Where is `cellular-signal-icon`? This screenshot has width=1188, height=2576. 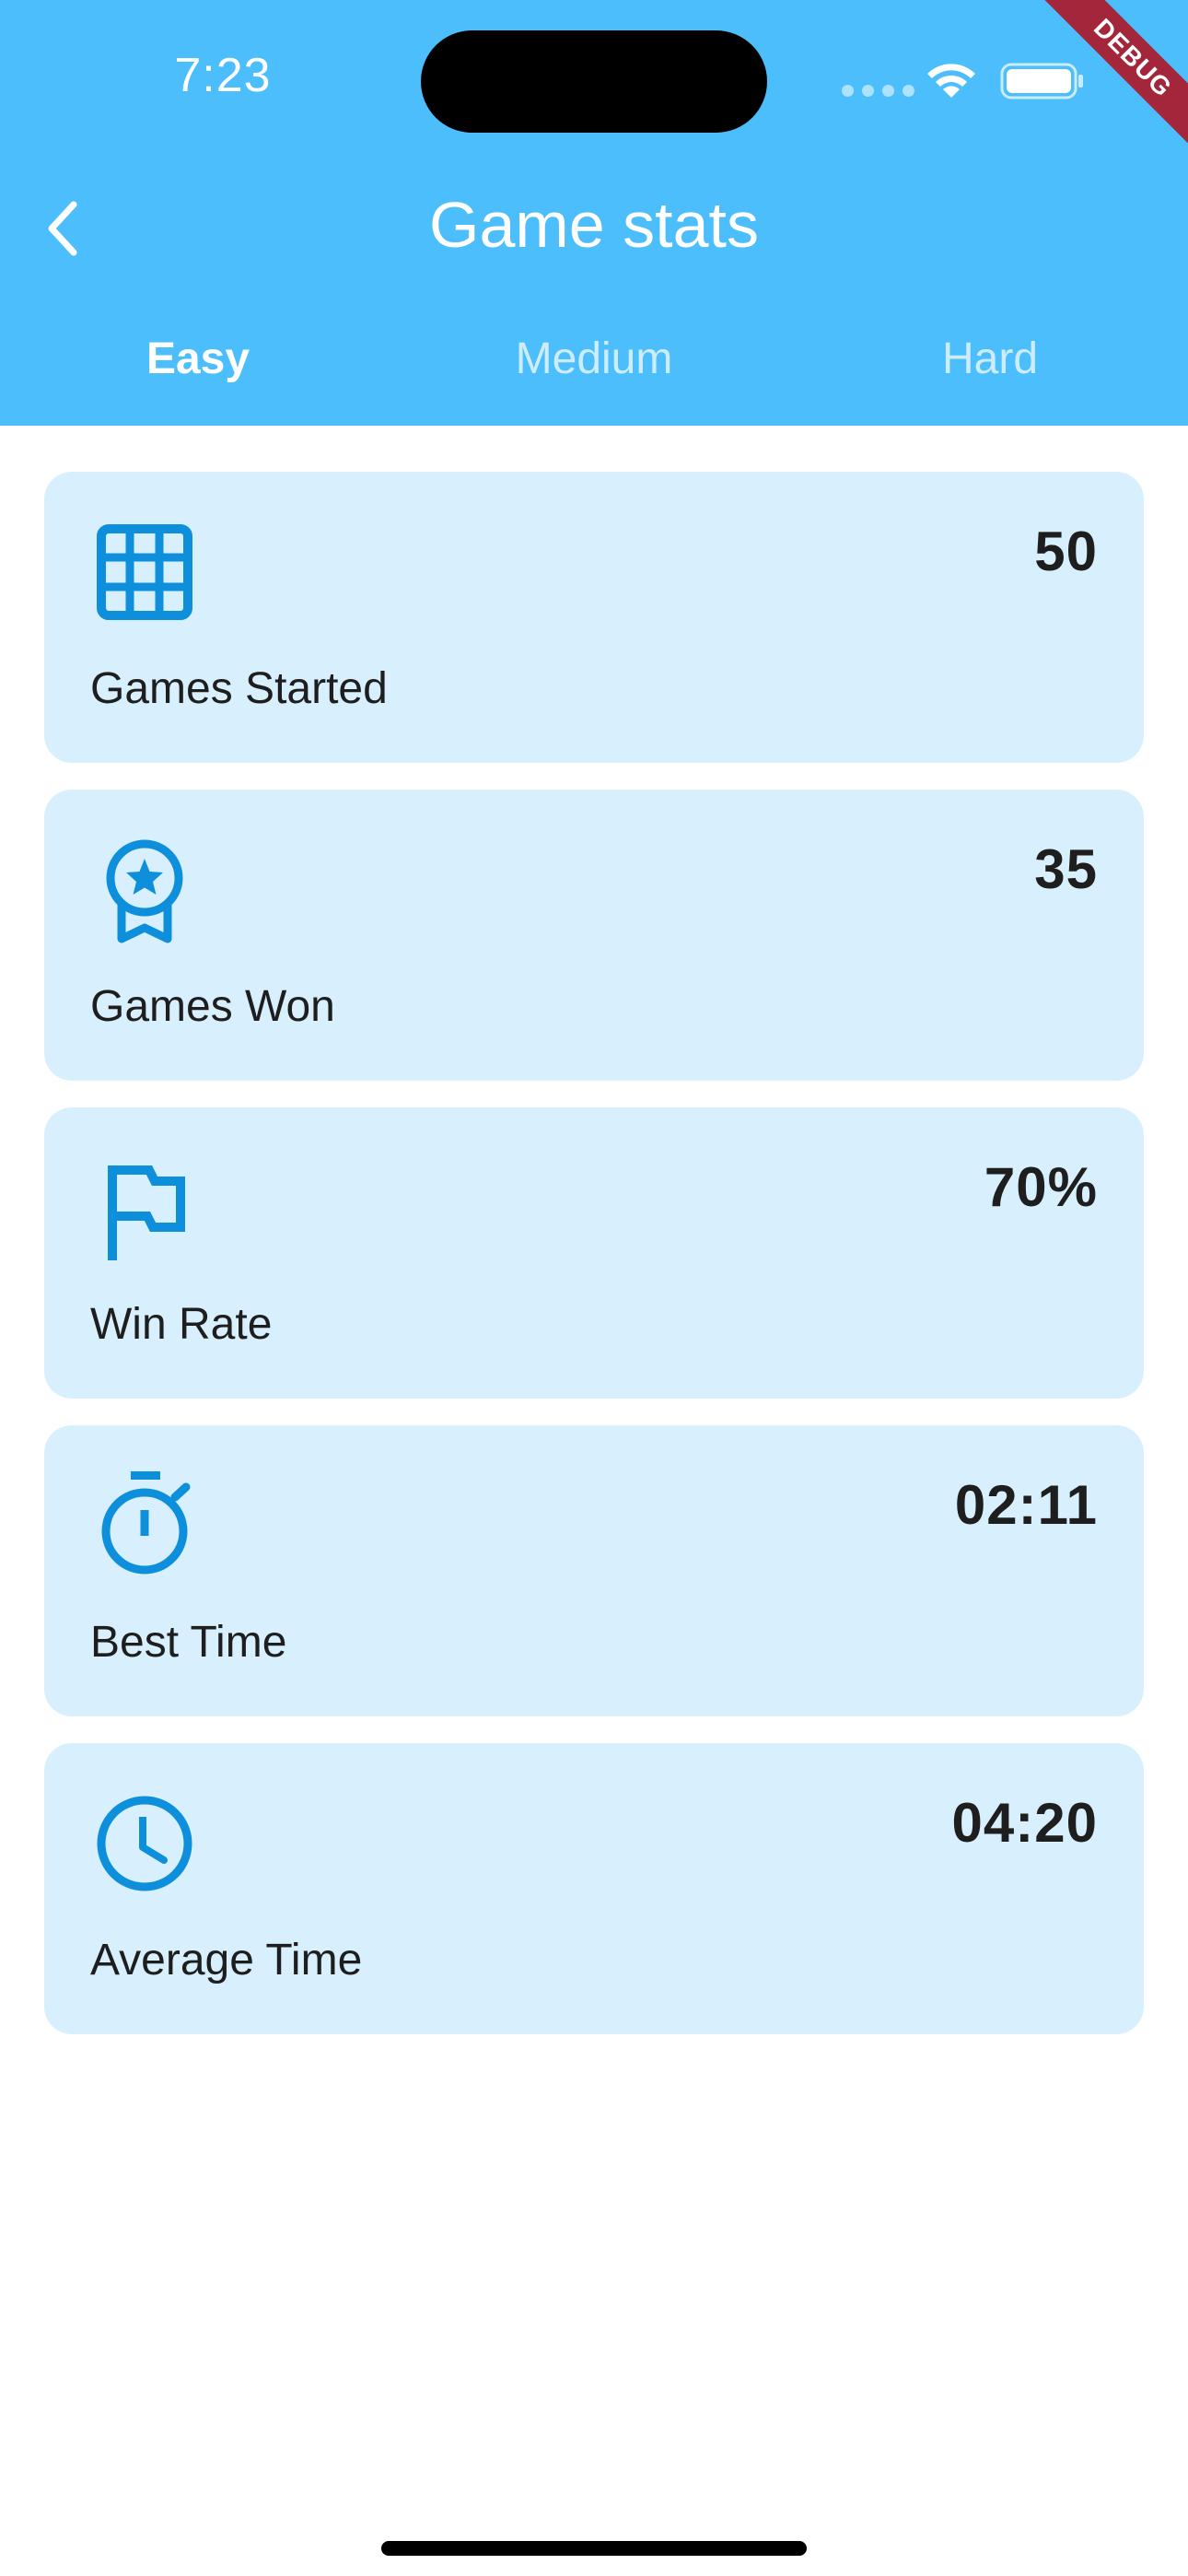 cellular-signal-icon is located at coordinates (878, 91).